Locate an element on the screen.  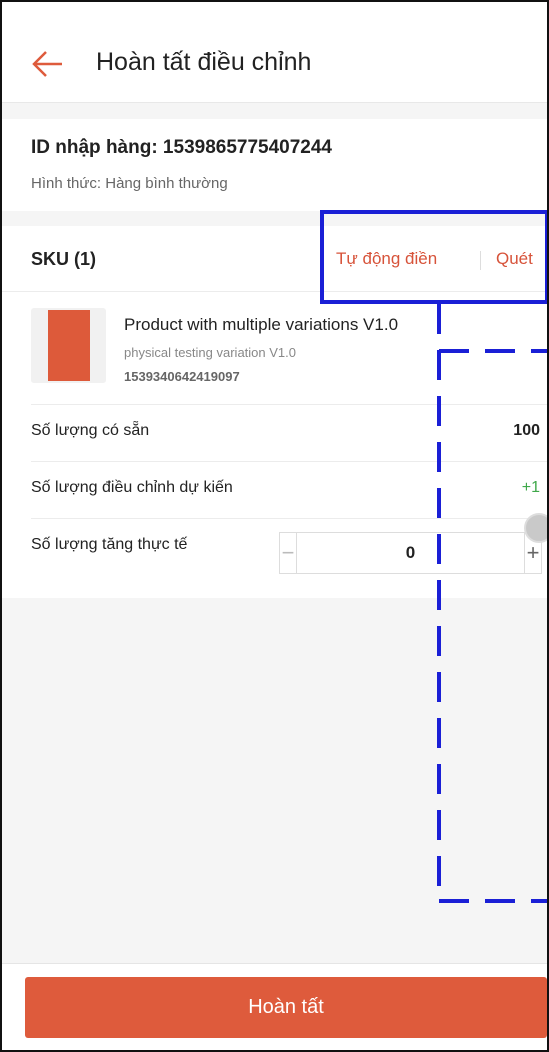
import-id: ID nhập hàng: 1539865775407244 is located at coordinates (182, 147).